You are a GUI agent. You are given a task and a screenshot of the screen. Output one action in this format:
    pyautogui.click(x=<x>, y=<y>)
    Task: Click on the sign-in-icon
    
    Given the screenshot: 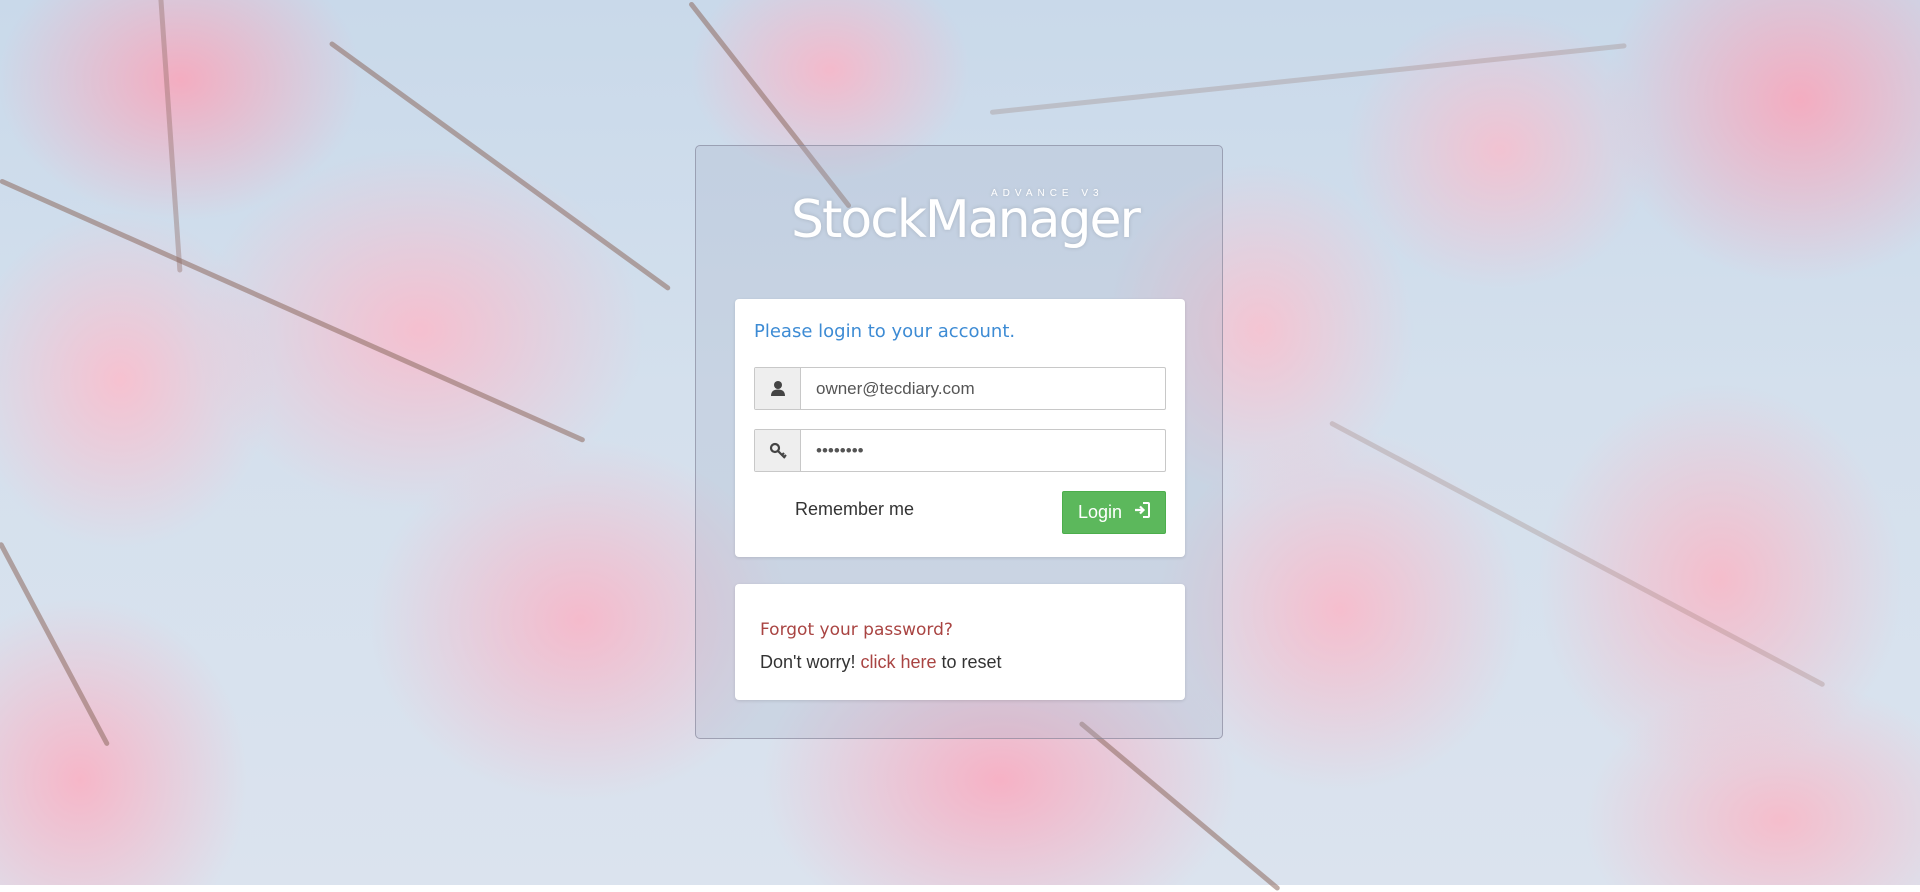 What is the action you would take?
    pyautogui.click(x=1142, y=512)
    